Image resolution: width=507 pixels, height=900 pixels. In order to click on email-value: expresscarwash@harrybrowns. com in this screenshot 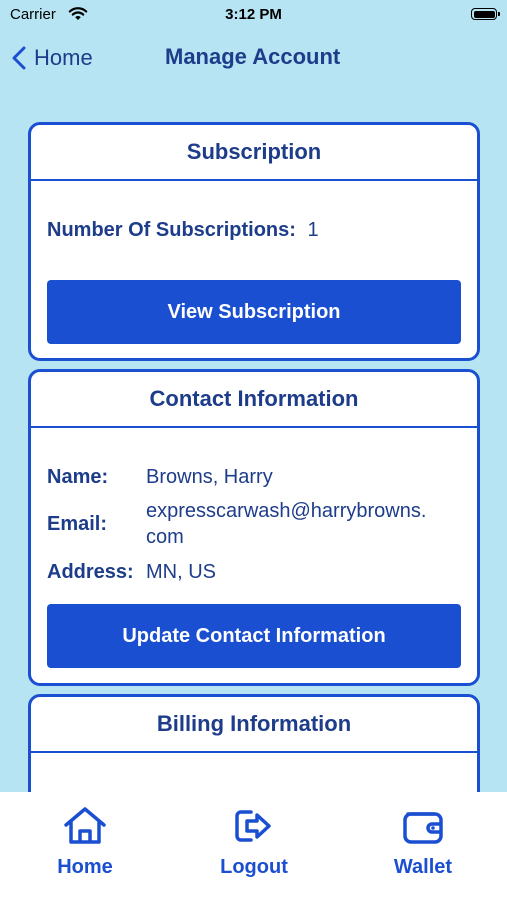, I will do `click(286, 524)`.